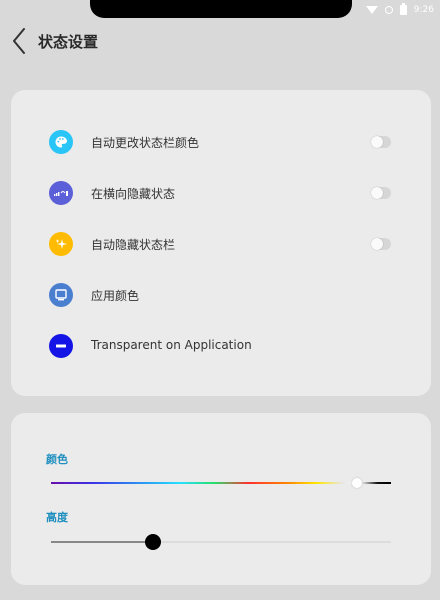 The height and width of the screenshot is (600, 440). I want to click on hide-landscape-toggle, so click(381, 193).